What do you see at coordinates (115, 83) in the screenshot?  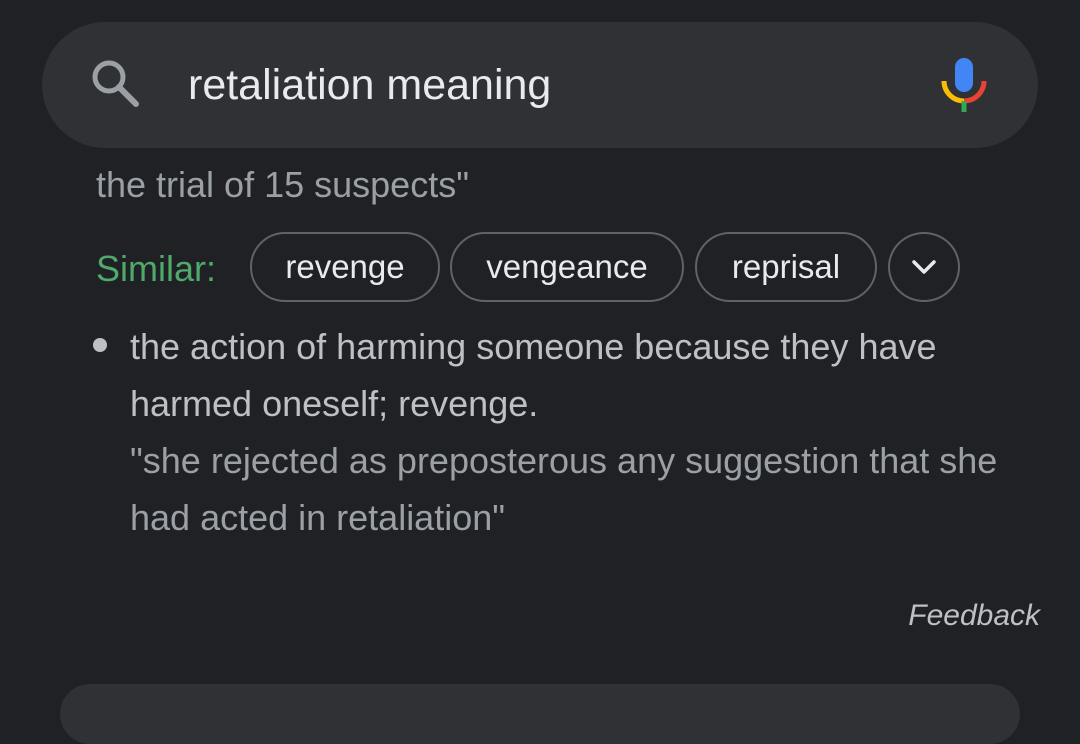 I see `search-icon` at bounding box center [115, 83].